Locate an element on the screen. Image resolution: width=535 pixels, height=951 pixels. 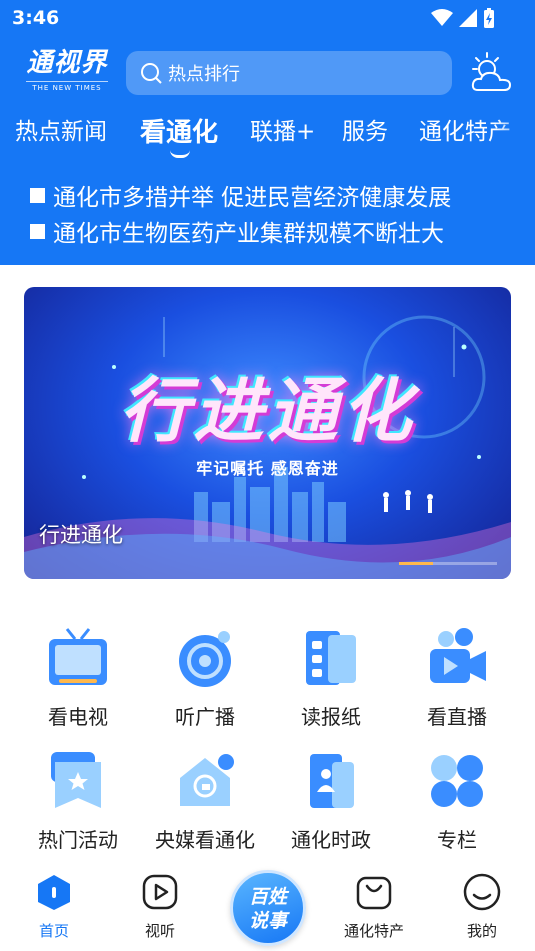
central-media-icon is located at coordinates (207, 780).